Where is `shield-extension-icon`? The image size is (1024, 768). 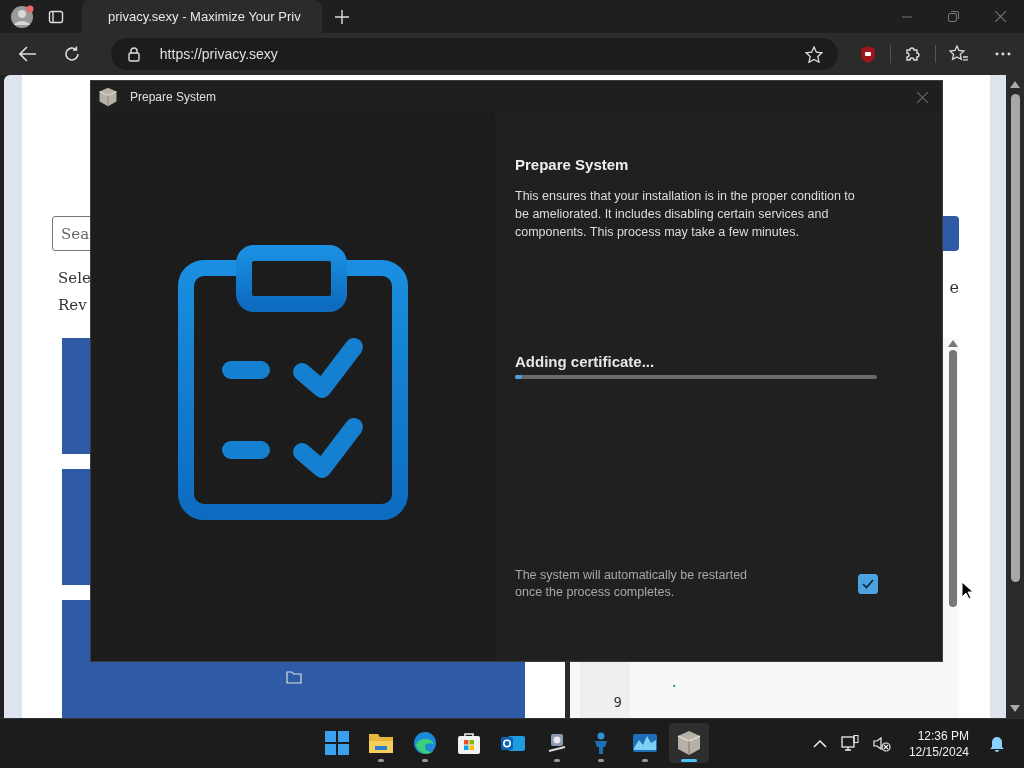 shield-extension-icon is located at coordinates (868, 54).